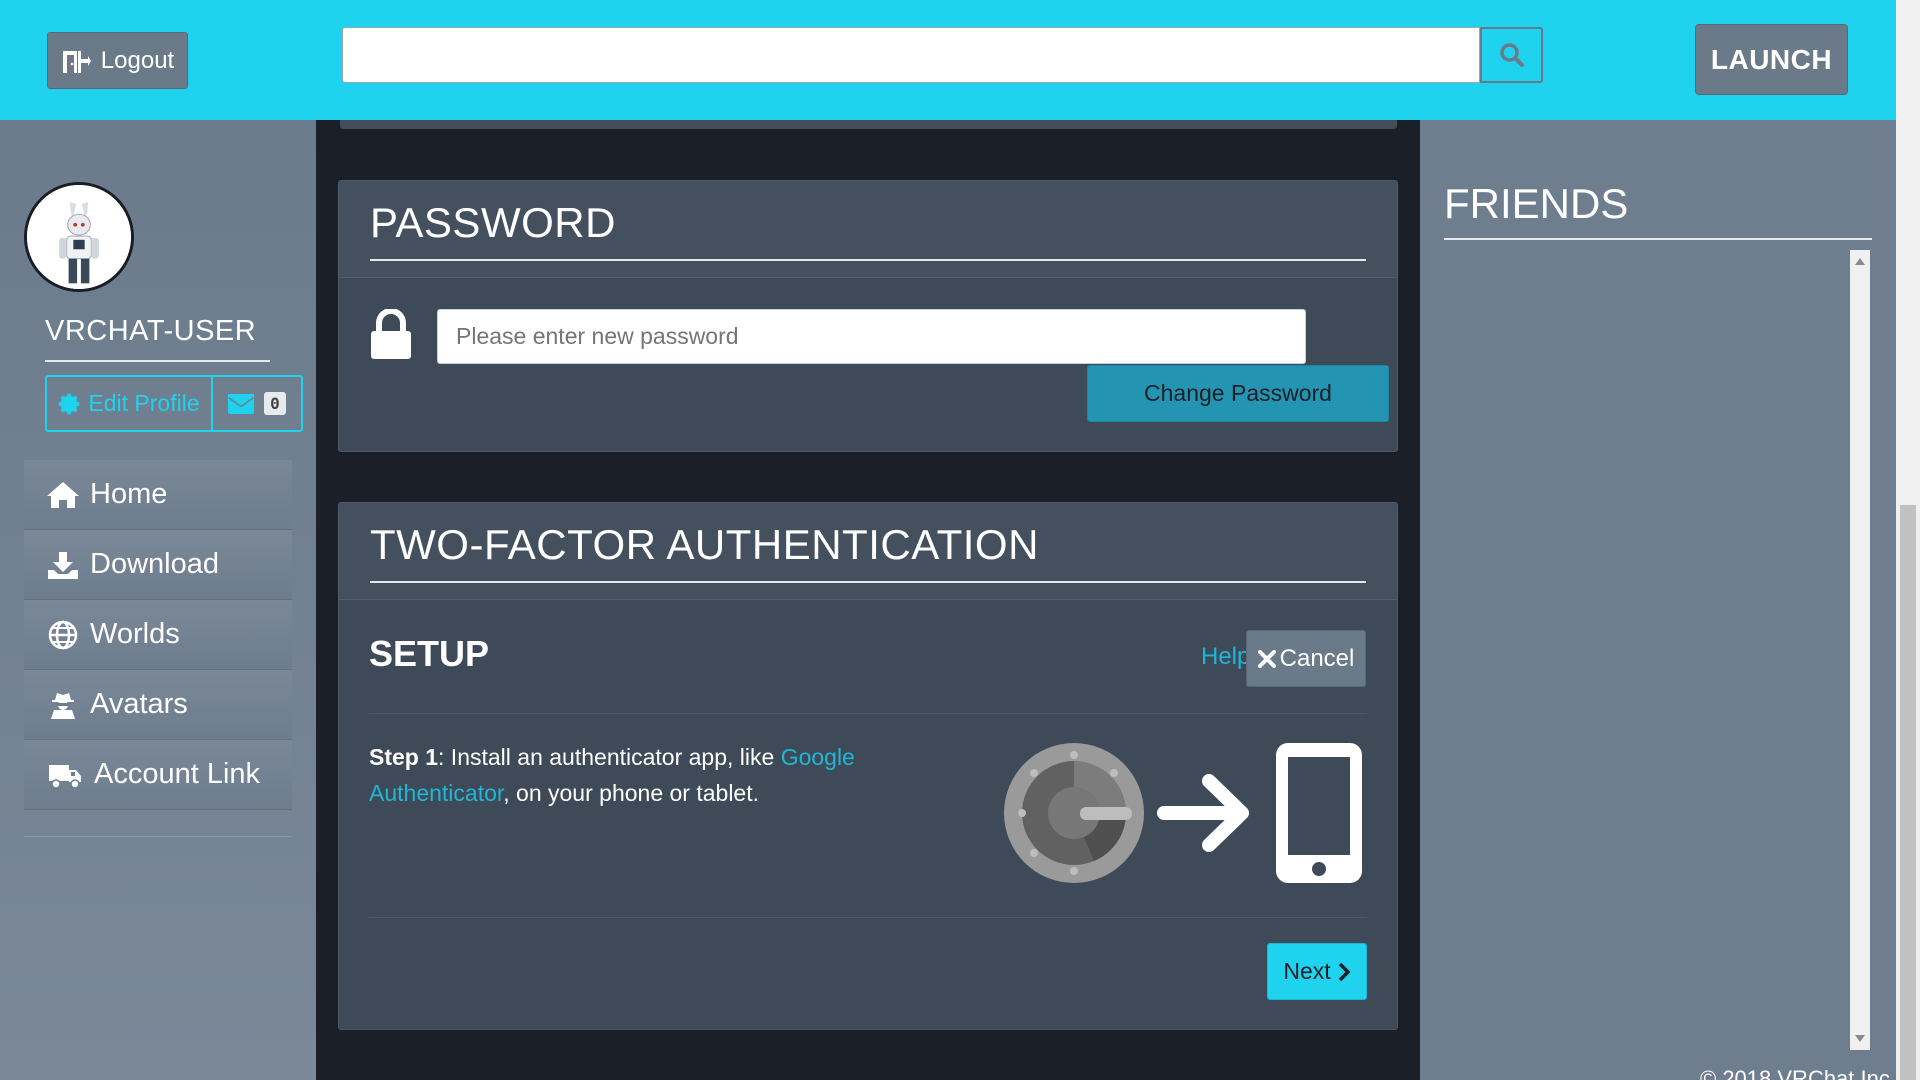 The width and height of the screenshot is (1920, 1080). Describe the element at coordinates (63, 705) in the screenshot. I see `user-secret-icon` at that location.